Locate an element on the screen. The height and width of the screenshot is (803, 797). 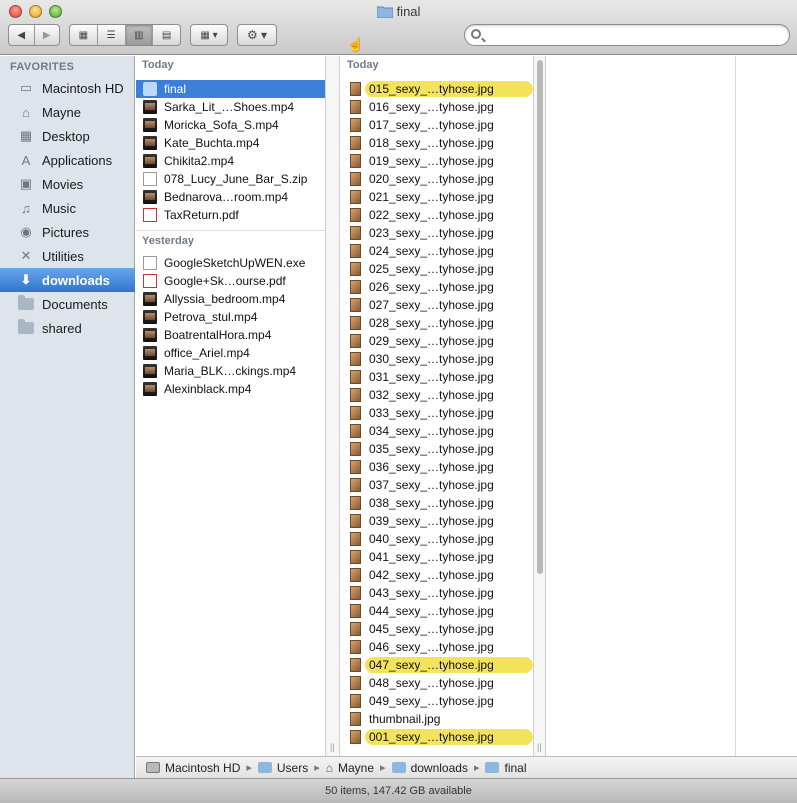
column-resize-handle: || is located at coordinates (333, 406).